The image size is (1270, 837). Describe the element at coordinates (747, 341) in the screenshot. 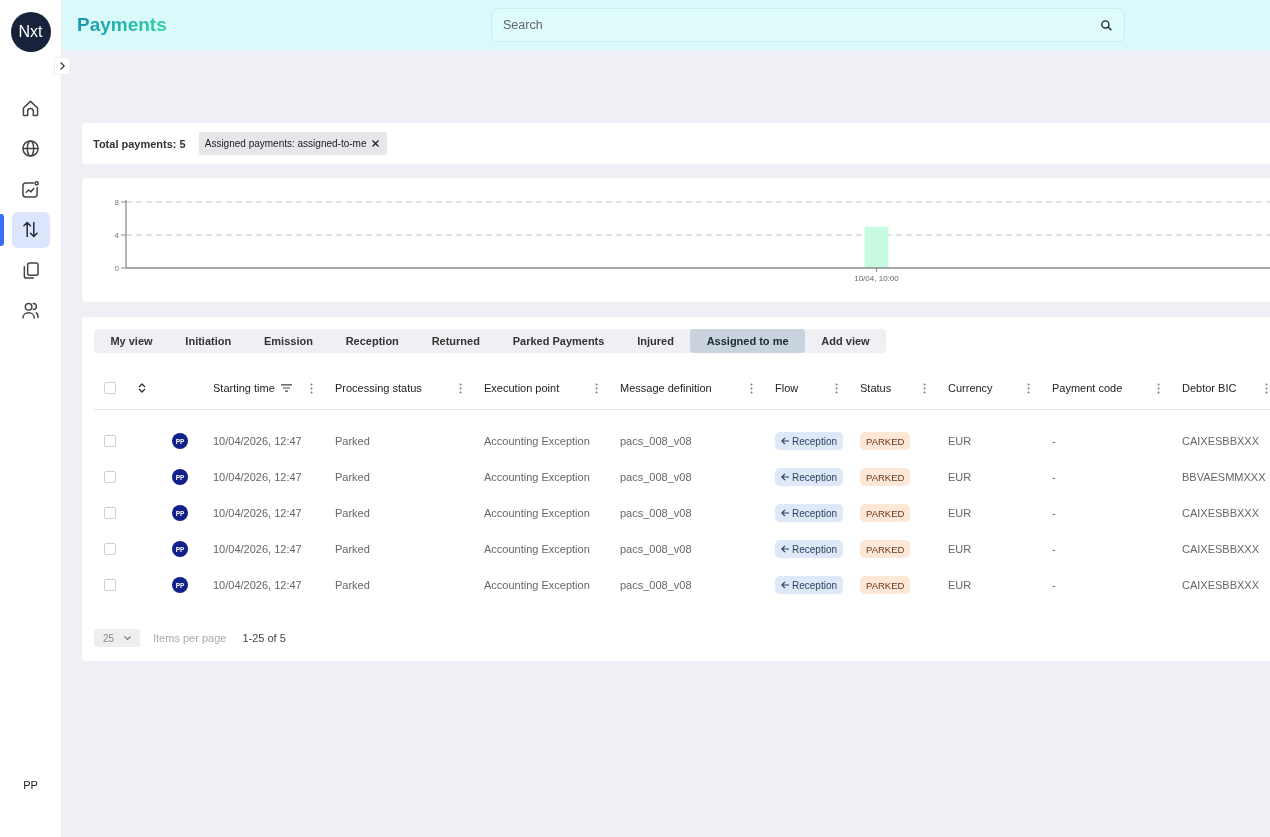

I see `view-tab: Assigned to me` at that location.